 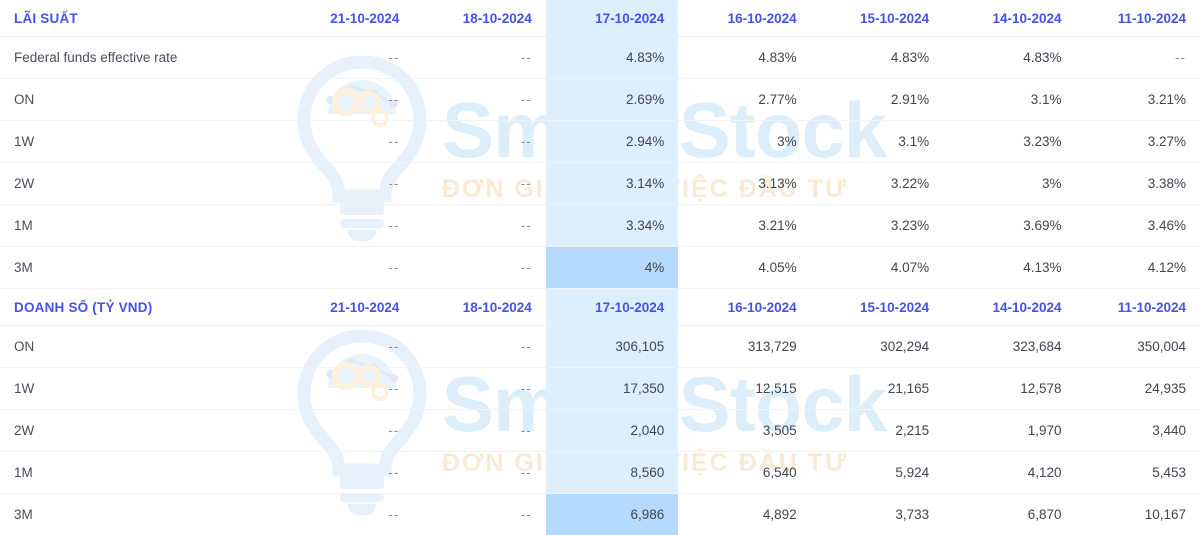 I want to click on table-cell-value: 3.13%, so click(x=744, y=184).